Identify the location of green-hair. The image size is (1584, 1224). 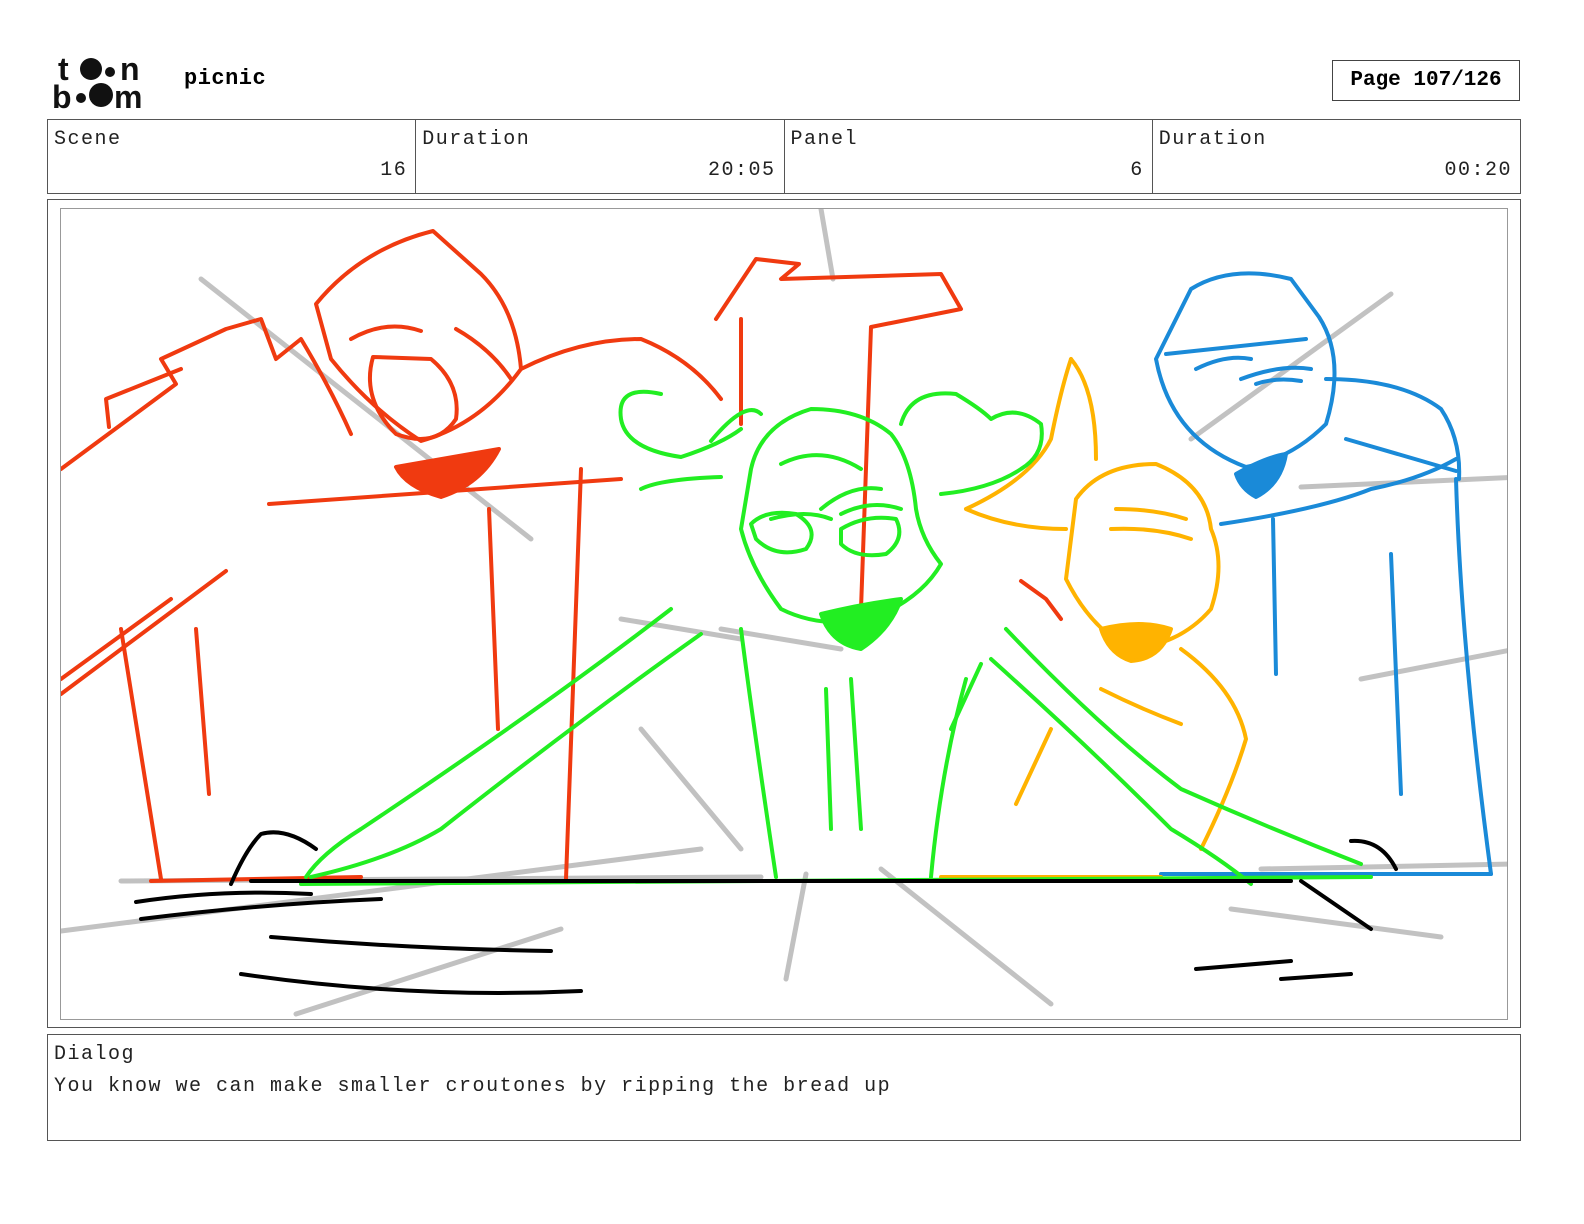
(821, 462).